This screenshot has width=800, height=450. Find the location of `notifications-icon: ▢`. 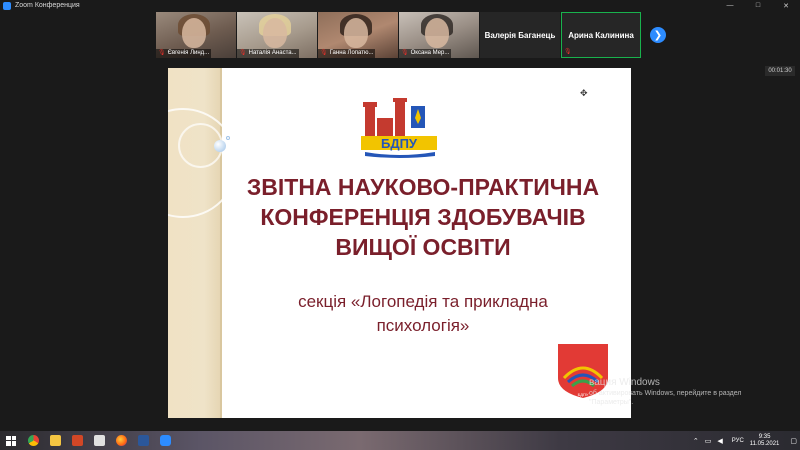

notifications-icon: ▢ is located at coordinates (793, 441).